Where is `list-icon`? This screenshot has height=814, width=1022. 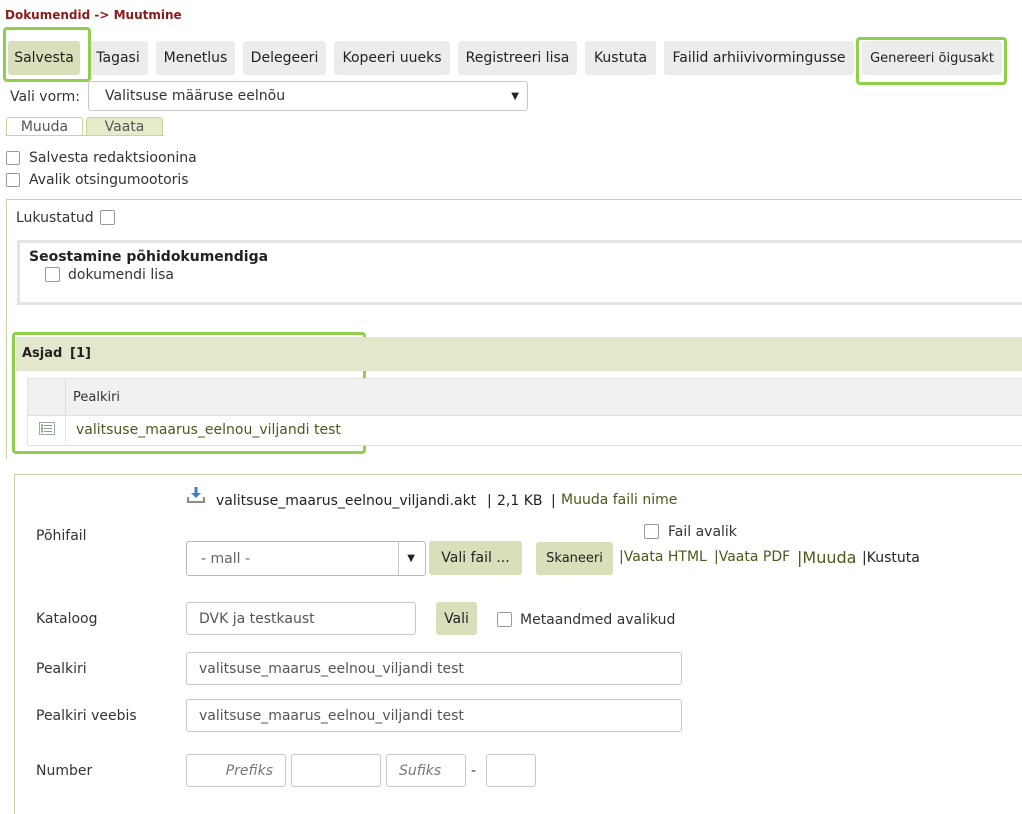
list-icon is located at coordinates (47, 428).